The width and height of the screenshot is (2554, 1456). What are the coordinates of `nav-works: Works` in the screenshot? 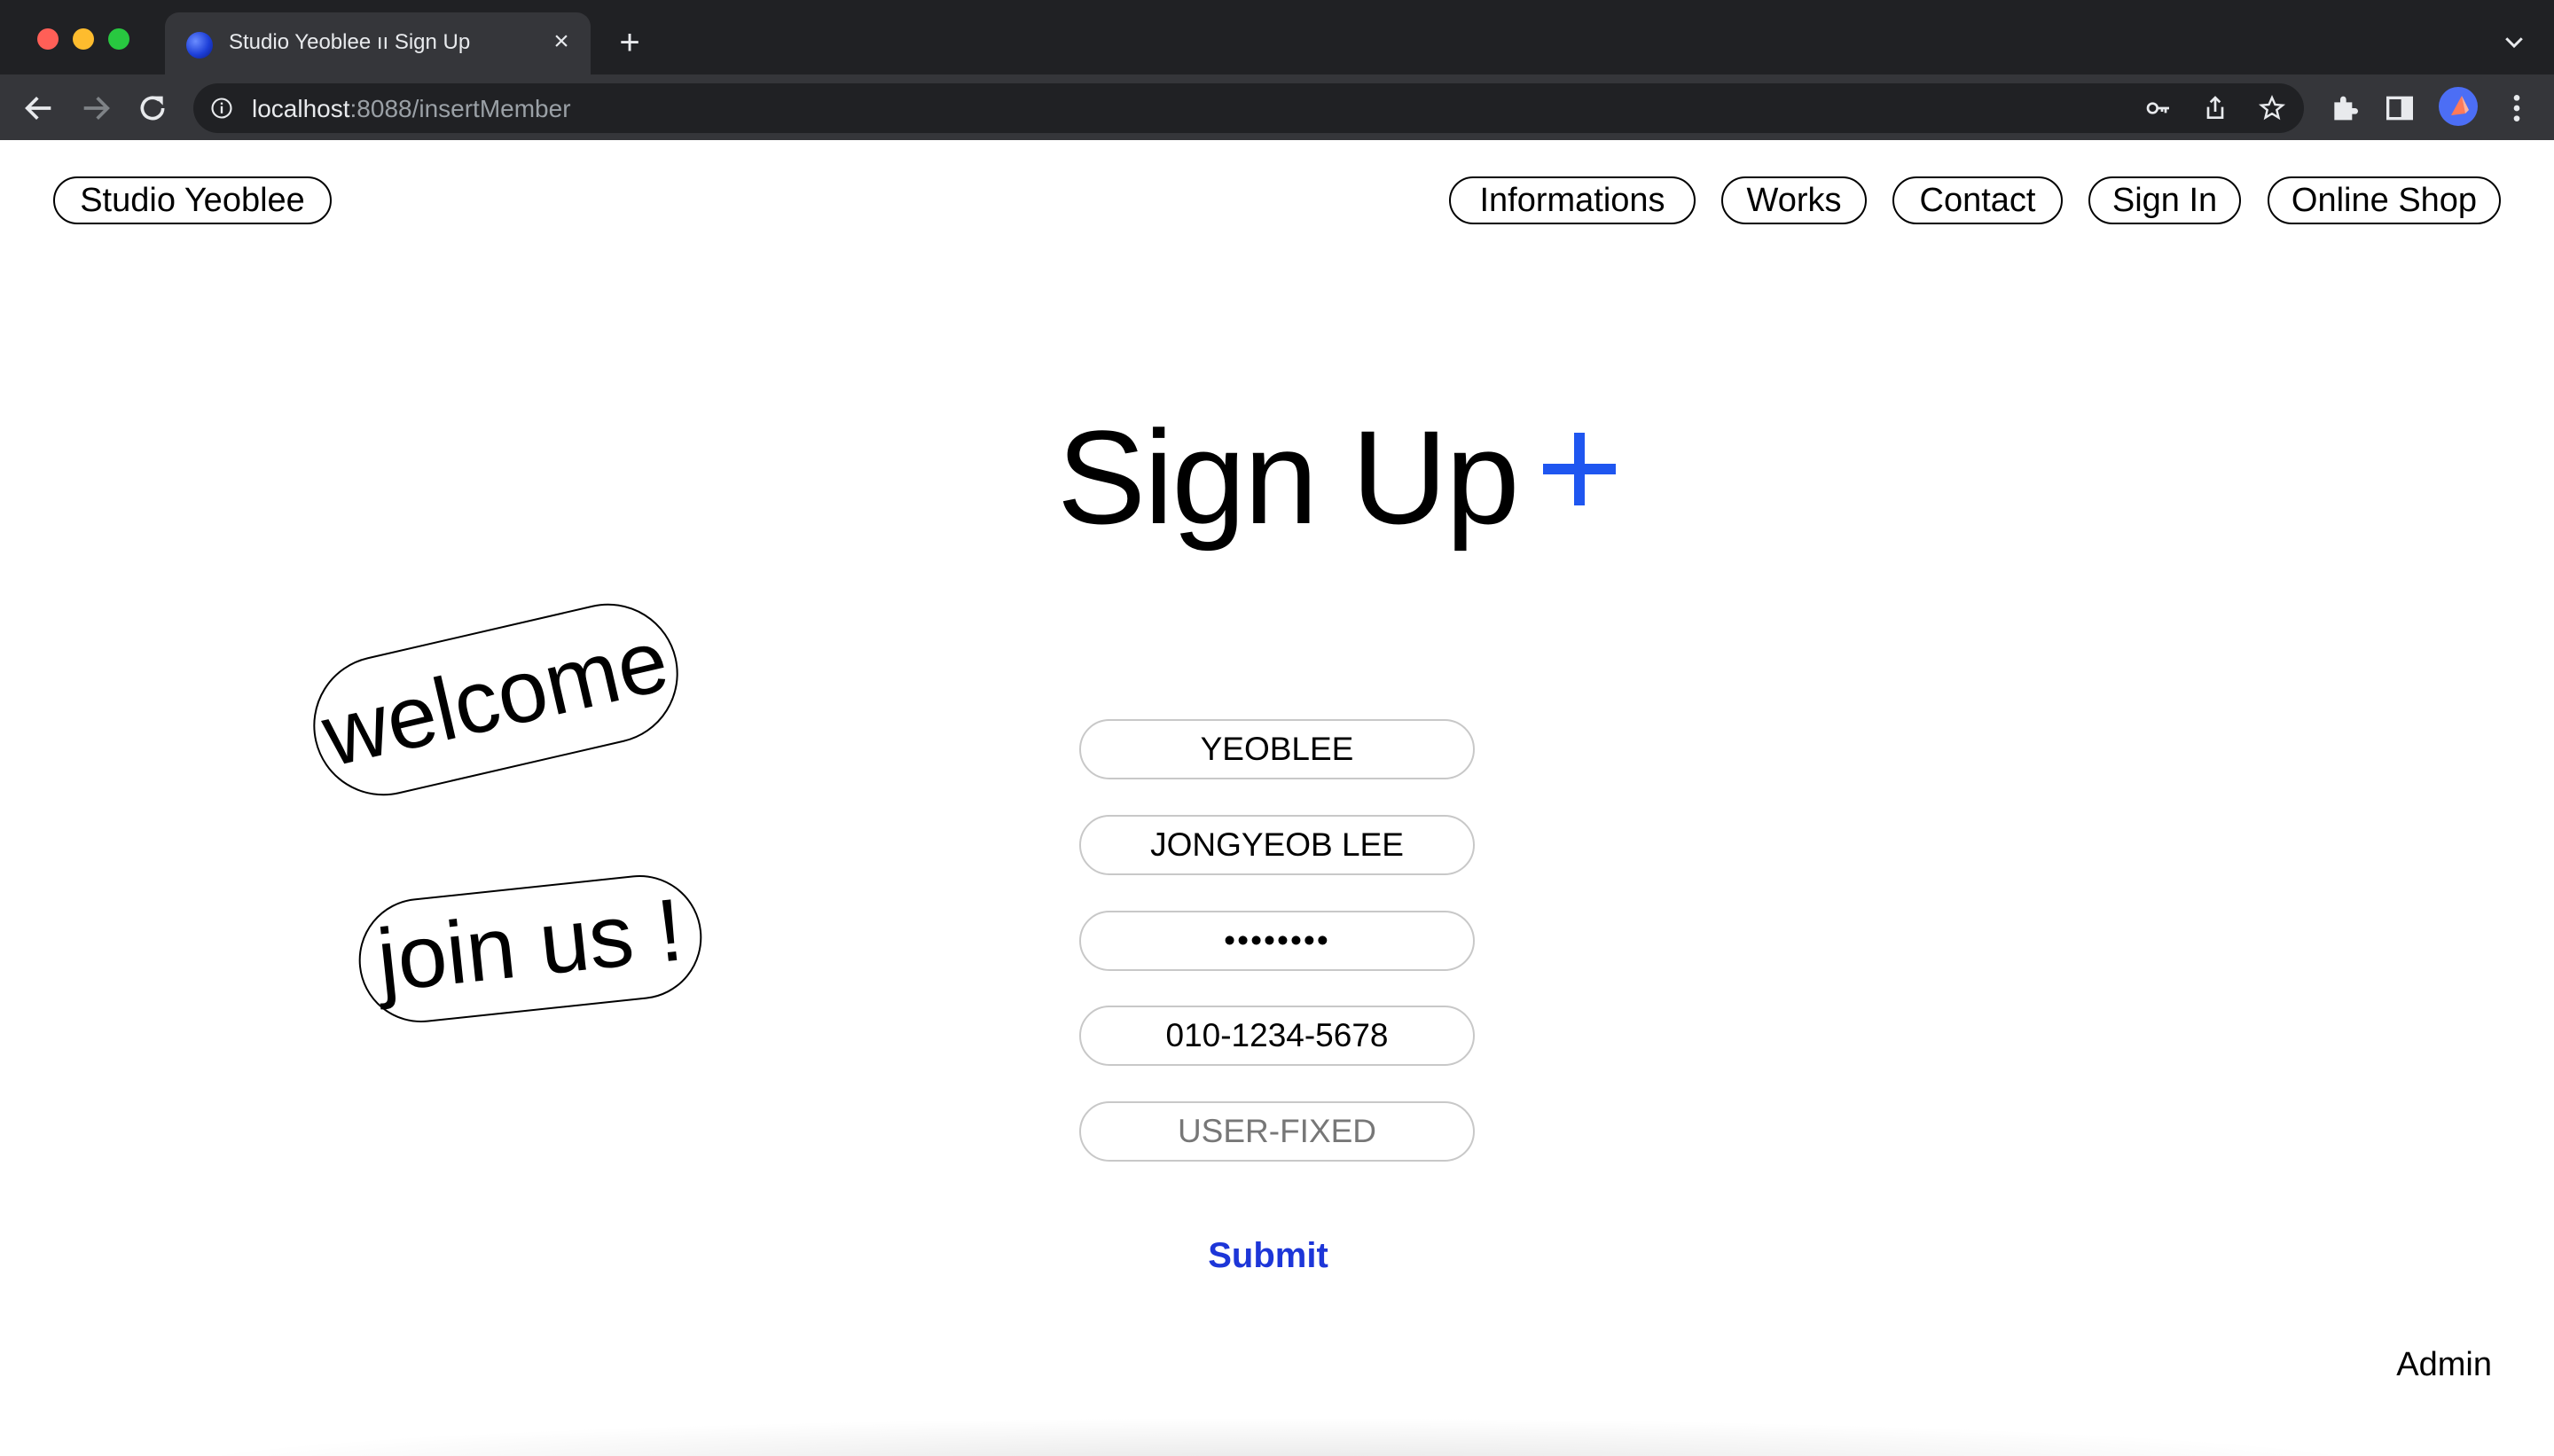 It's located at (1794, 200).